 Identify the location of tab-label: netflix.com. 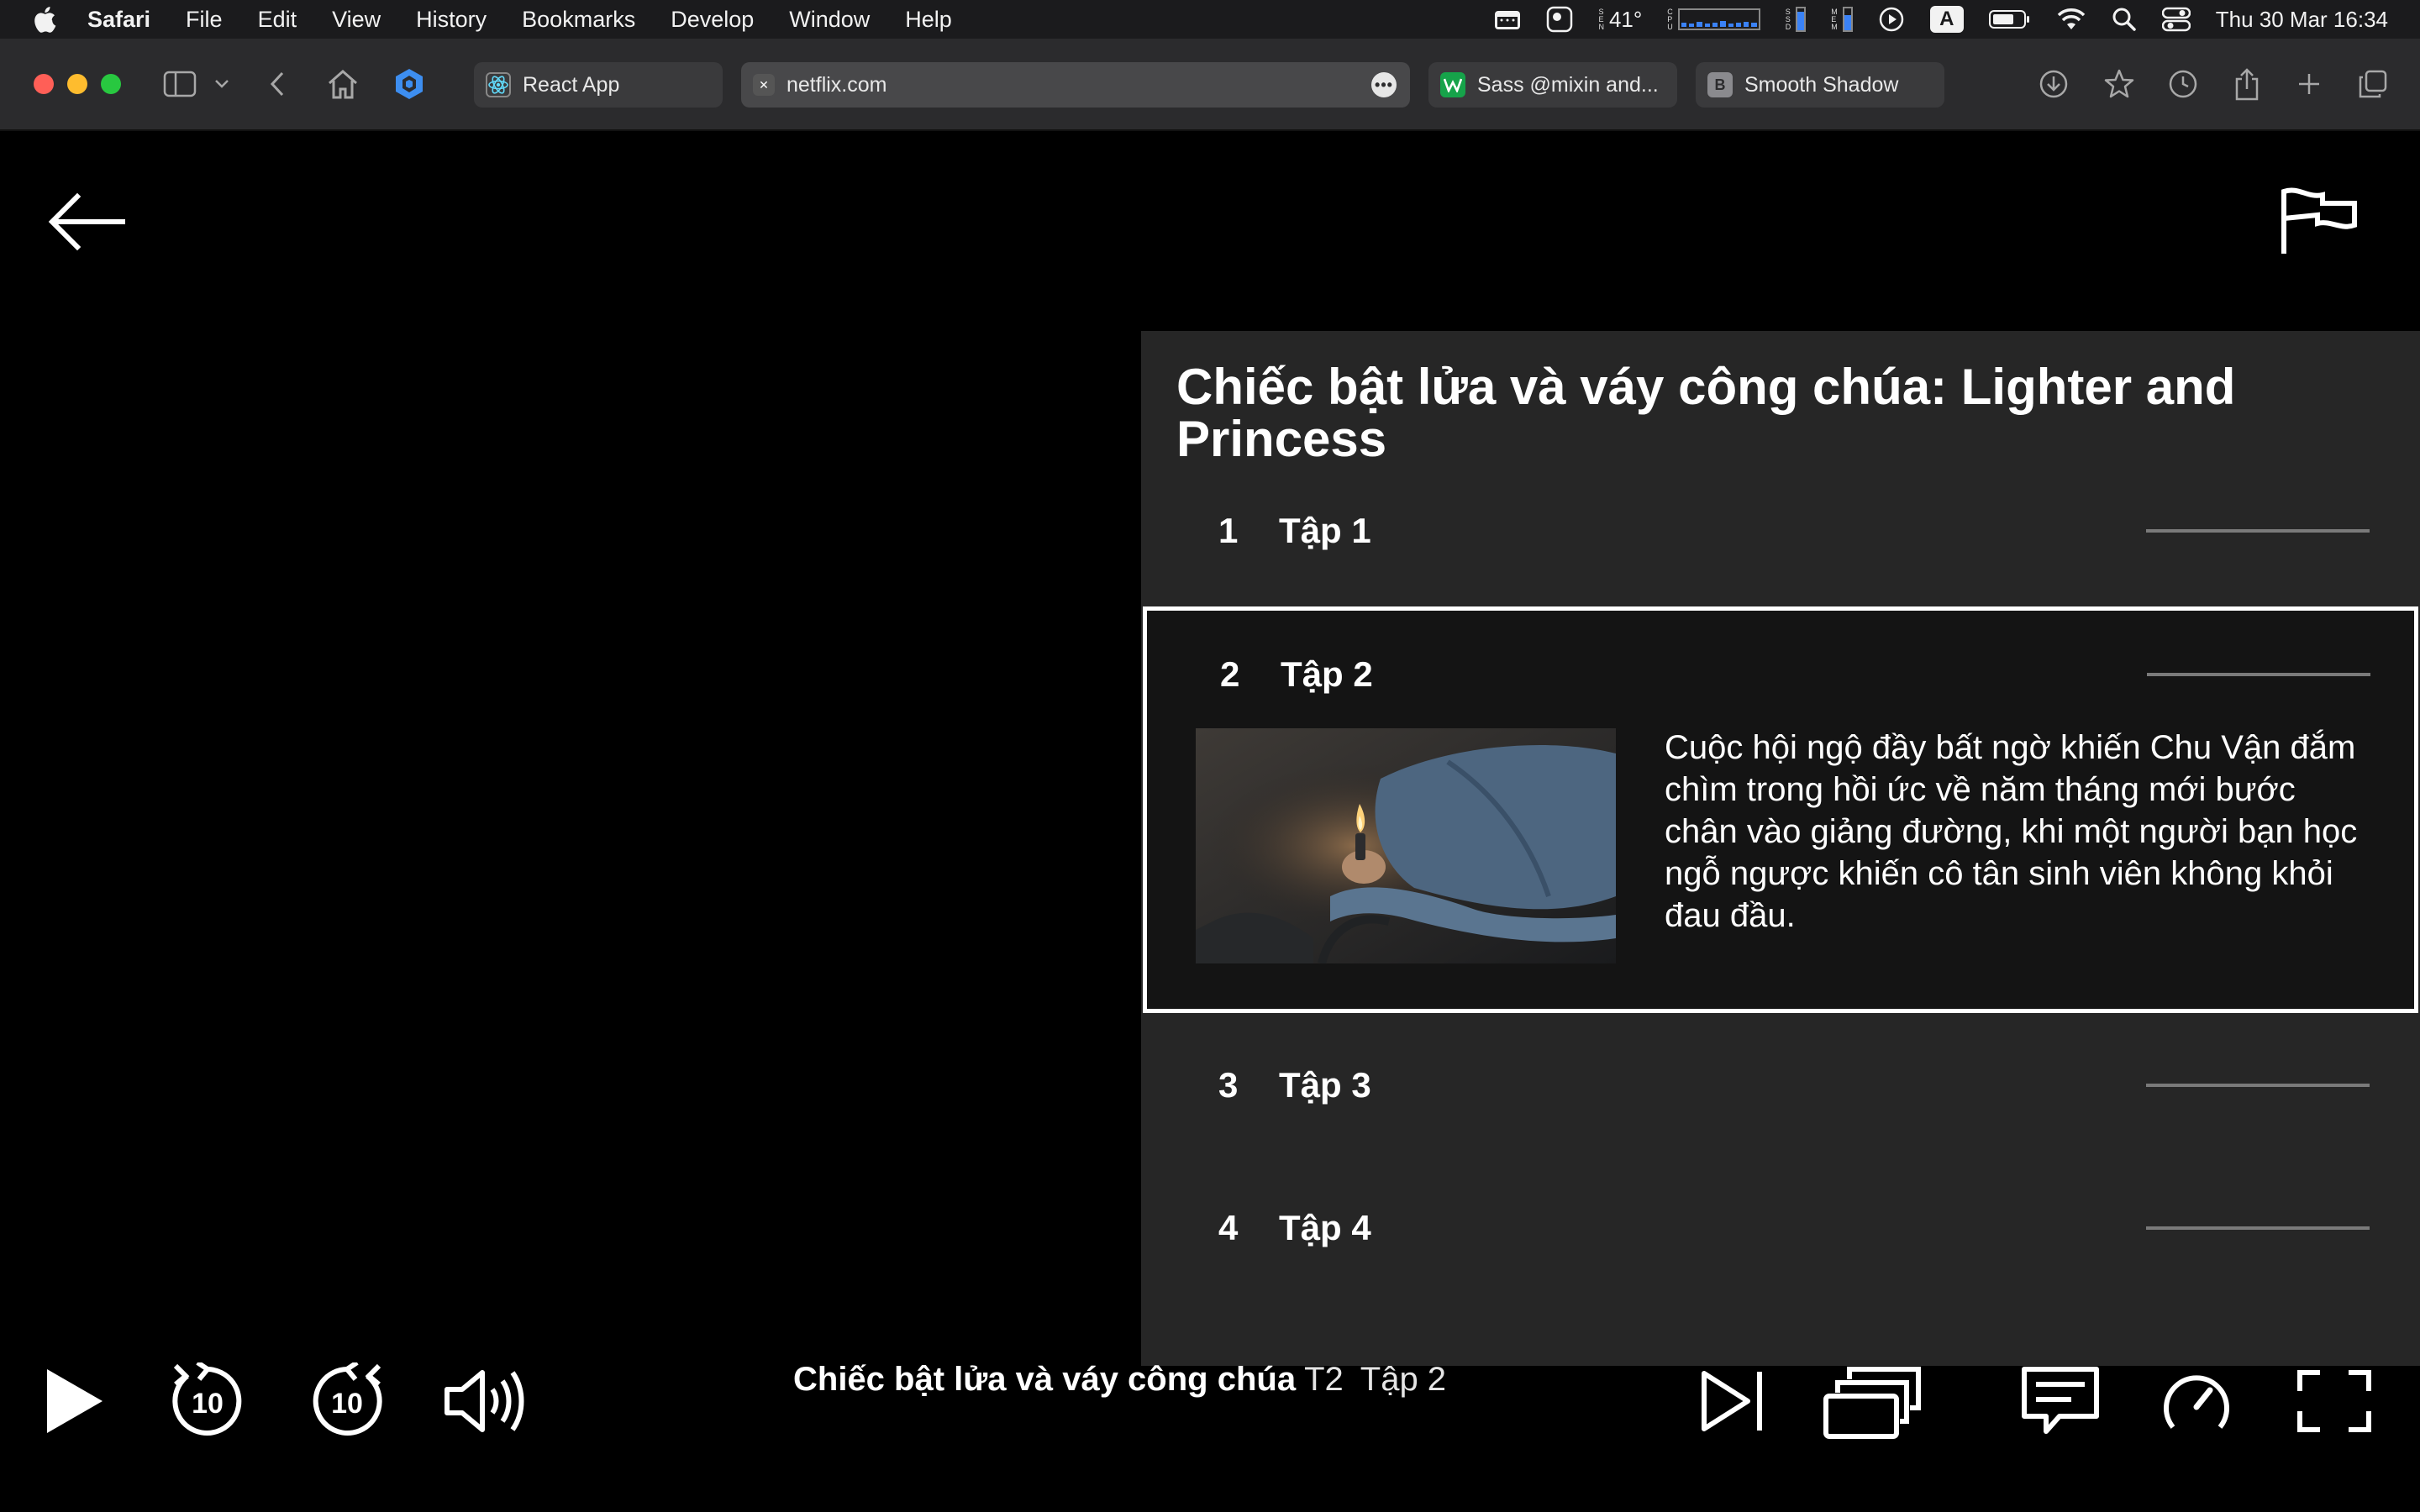
(837, 84).